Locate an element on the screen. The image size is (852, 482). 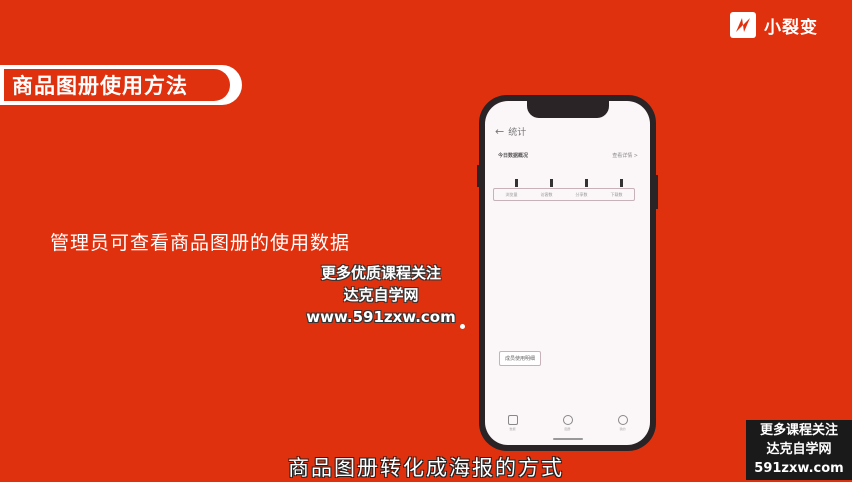
tab-mine: 我的 is located at coordinates (622, 423).